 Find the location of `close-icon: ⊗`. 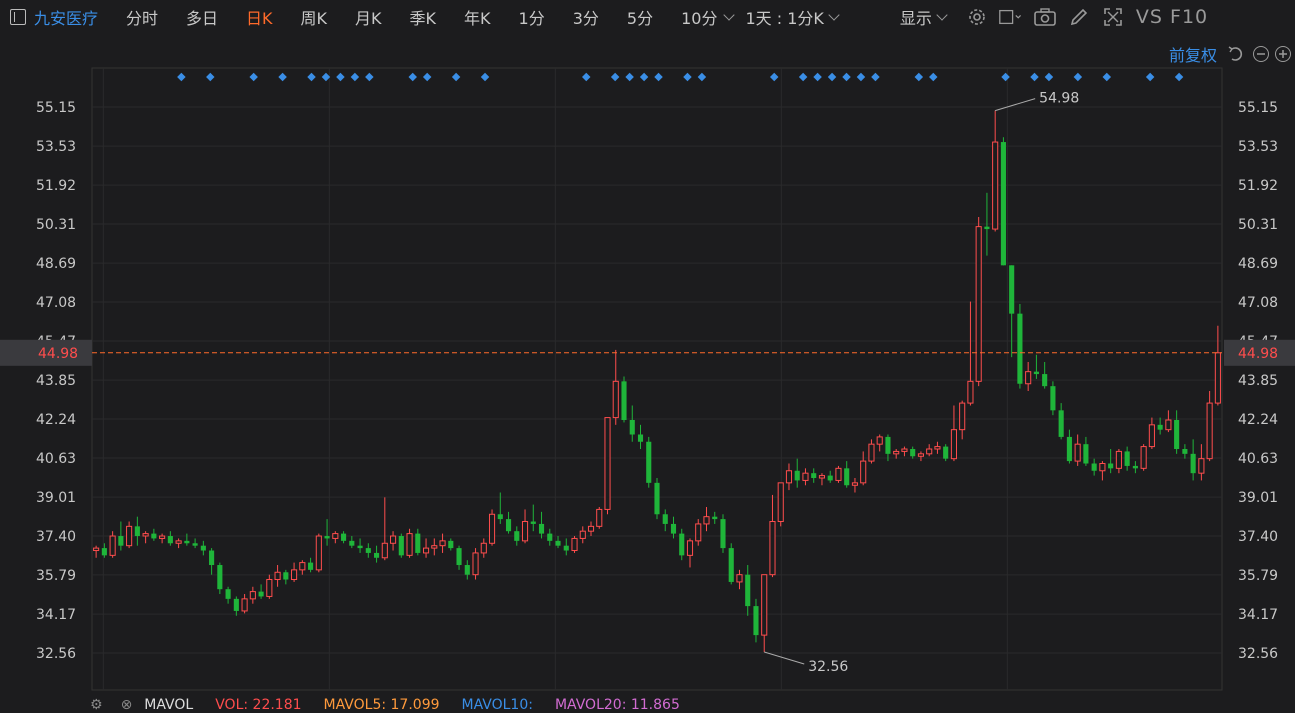

close-icon: ⊗ is located at coordinates (127, 705).